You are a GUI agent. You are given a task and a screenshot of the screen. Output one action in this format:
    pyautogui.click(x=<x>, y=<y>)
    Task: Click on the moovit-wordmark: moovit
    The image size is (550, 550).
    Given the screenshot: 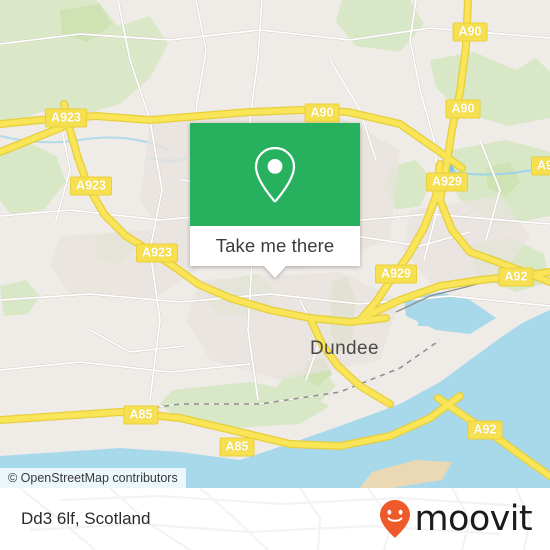 What is the action you would take?
    pyautogui.click(x=473, y=518)
    